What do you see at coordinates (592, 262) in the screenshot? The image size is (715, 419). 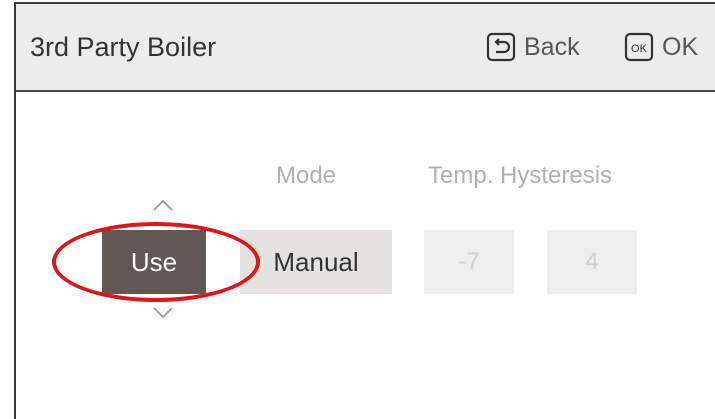 I see `temp-high-value-cell: 4` at bounding box center [592, 262].